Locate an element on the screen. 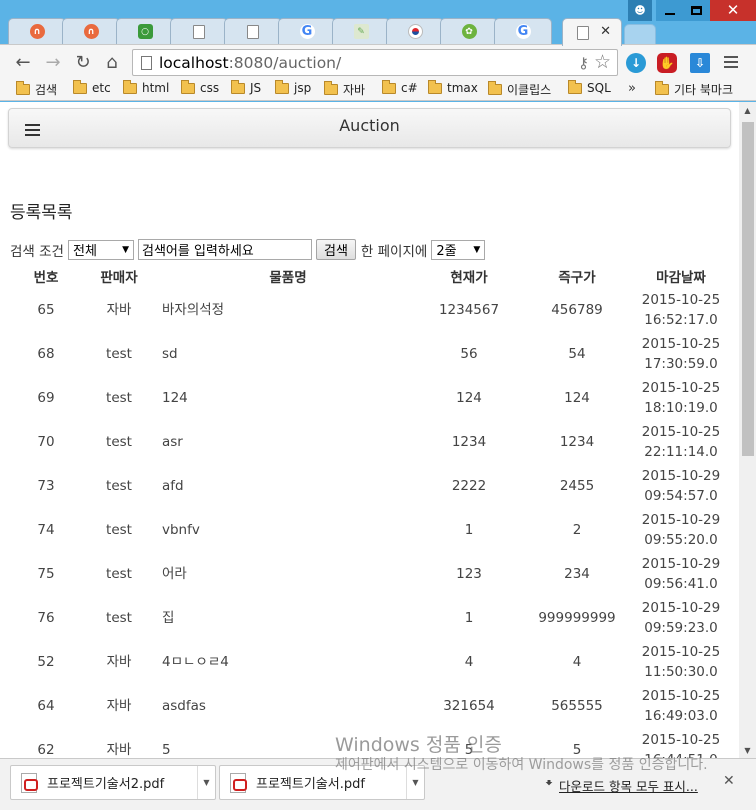 This screenshot has width=756, height=810. column-header-number: 번호 is located at coordinates (46, 276).